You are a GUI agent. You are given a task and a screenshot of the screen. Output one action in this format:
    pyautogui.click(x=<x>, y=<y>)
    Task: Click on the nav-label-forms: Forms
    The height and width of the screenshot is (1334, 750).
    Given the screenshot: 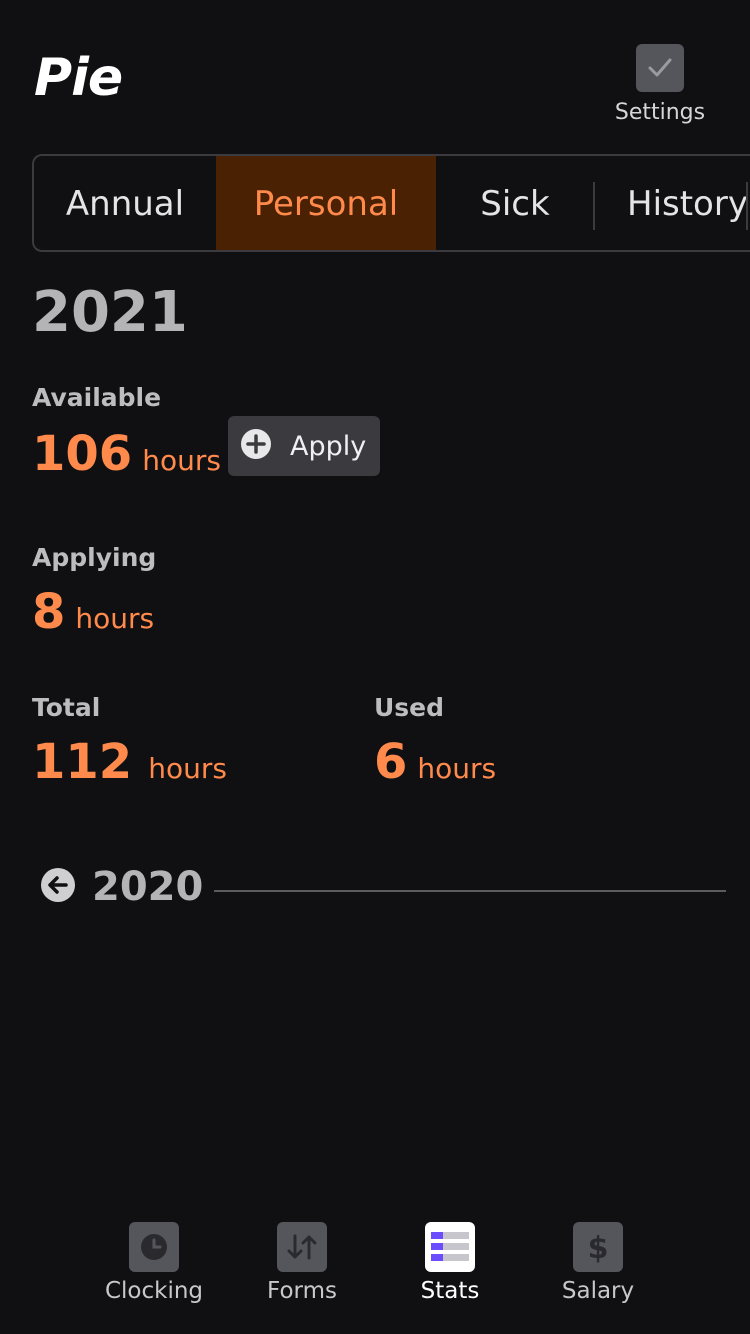 What is the action you would take?
    pyautogui.click(x=302, y=1291)
    